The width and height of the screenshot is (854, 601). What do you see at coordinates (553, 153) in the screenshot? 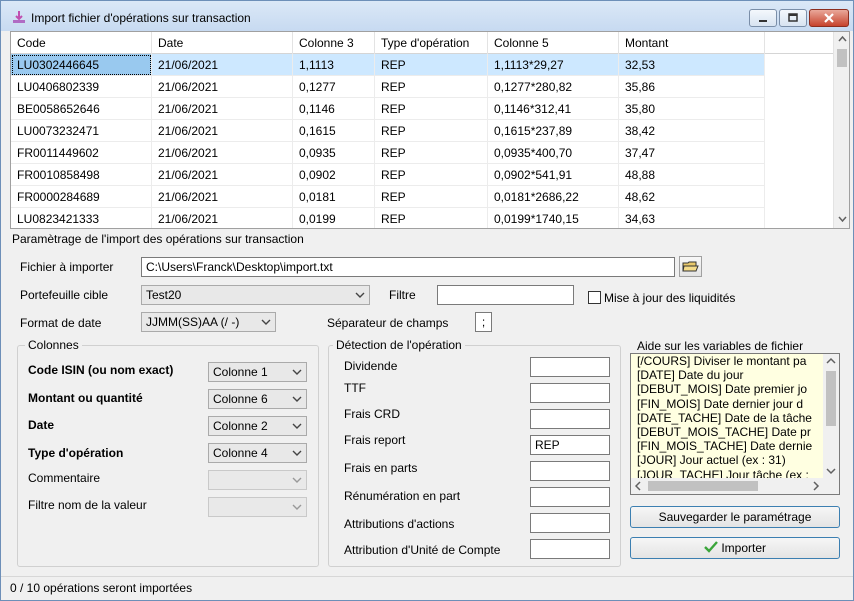
I see `cell-col5: 0,0935*400,70` at bounding box center [553, 153].